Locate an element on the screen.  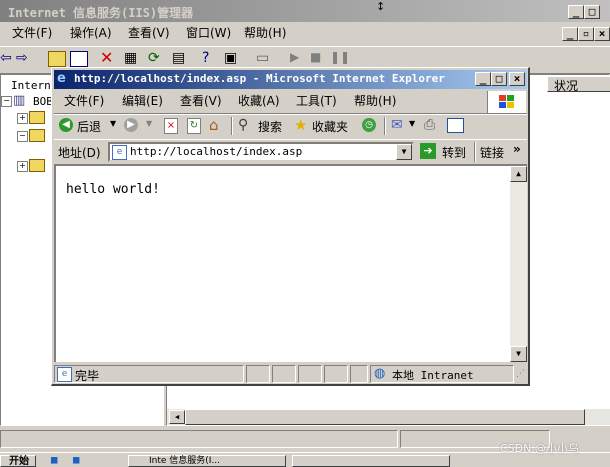
taskbar-item-ie is located at coordinates (371, 461).